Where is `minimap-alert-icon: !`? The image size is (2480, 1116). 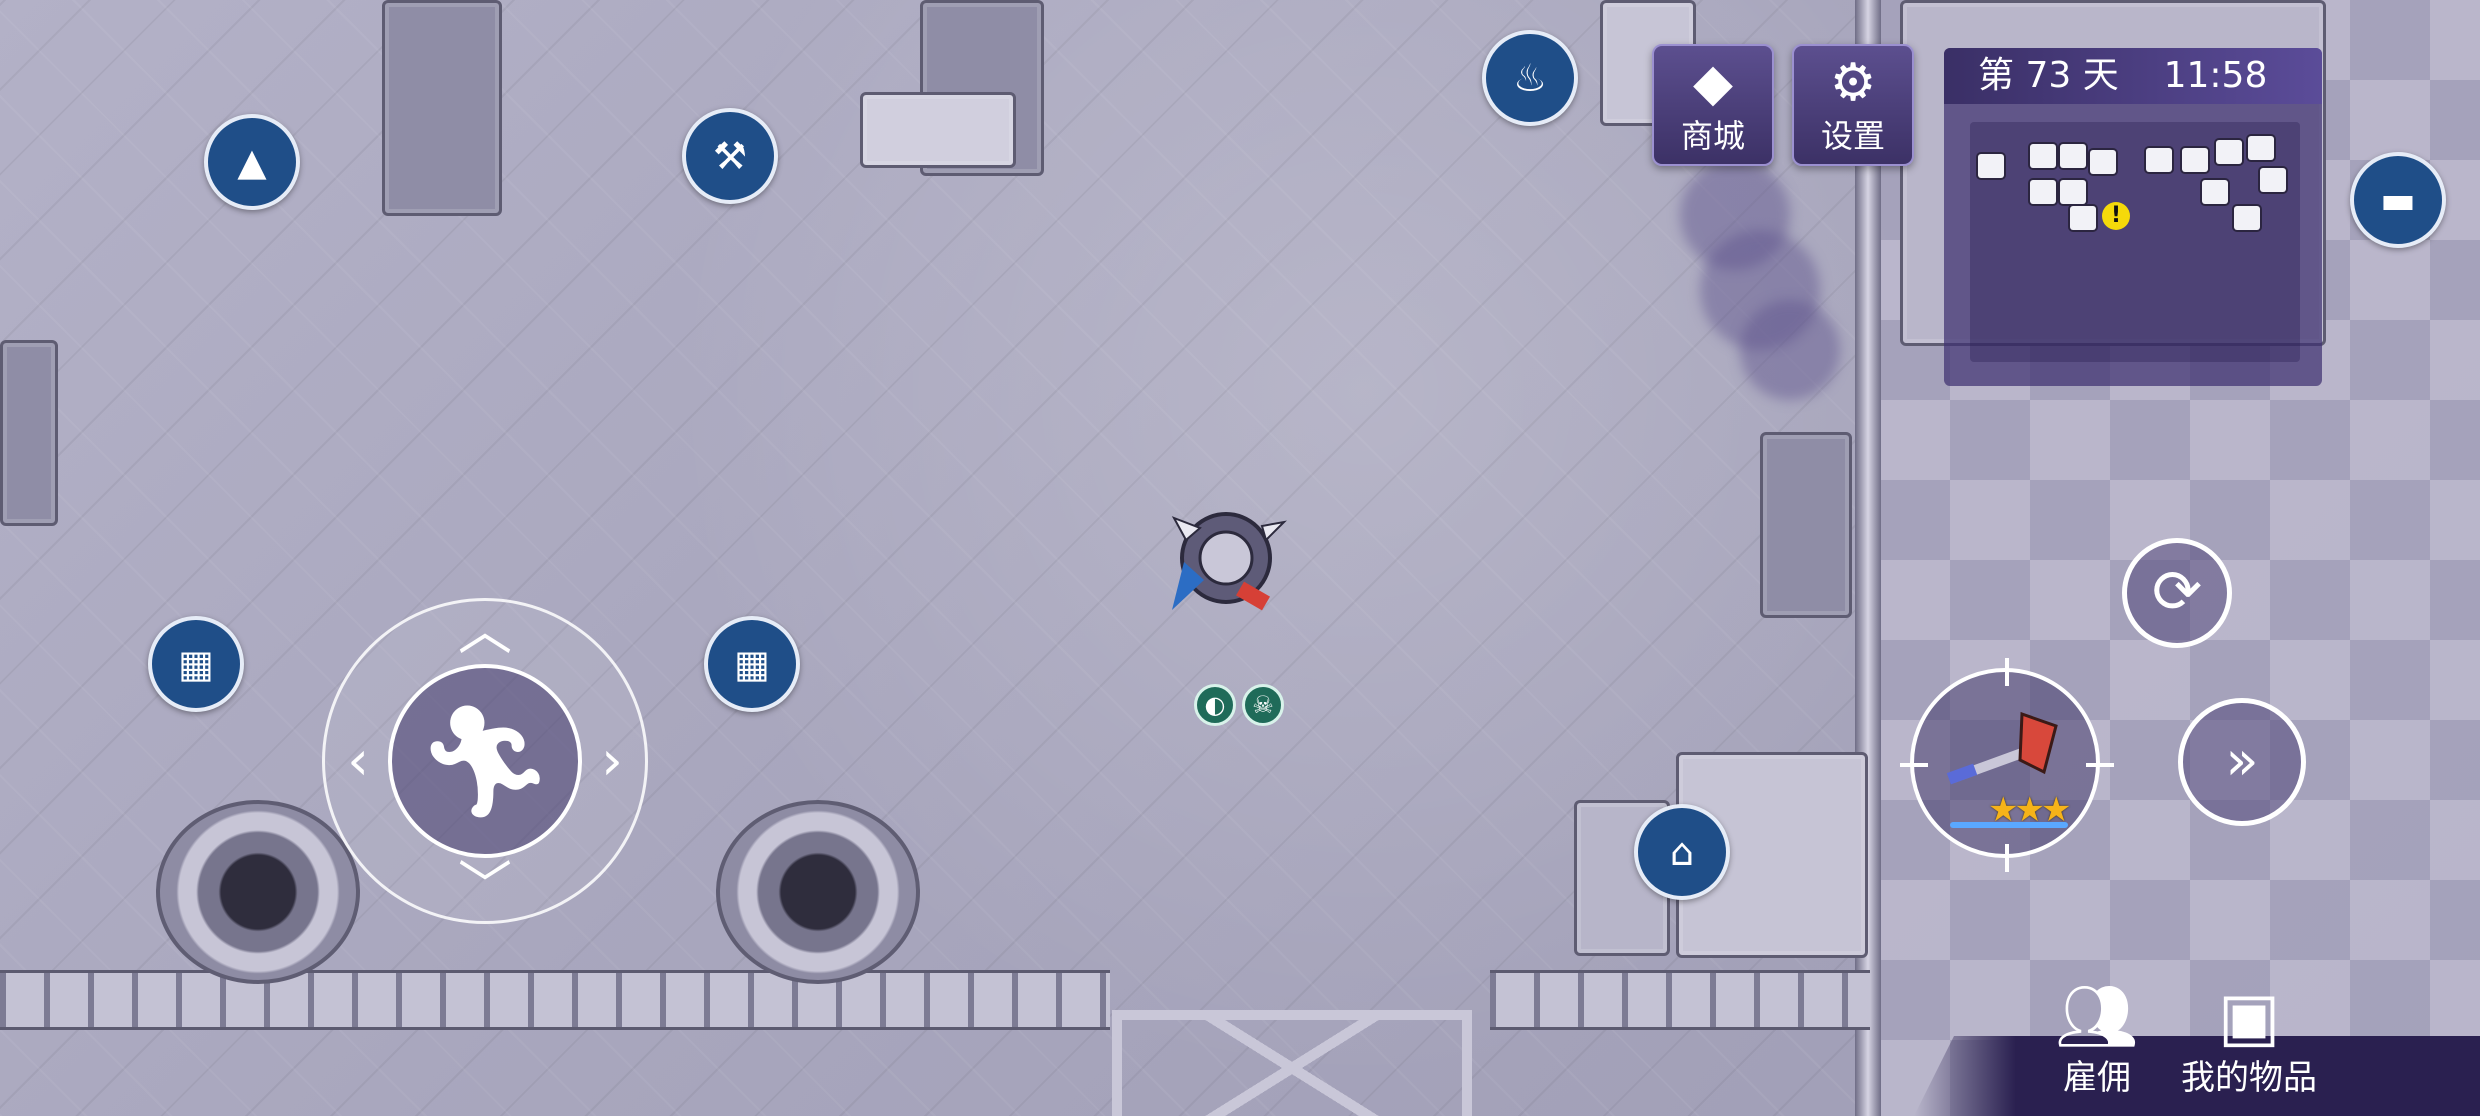
minimap-alert-icon: ! is located at coordinates (2116, 216).